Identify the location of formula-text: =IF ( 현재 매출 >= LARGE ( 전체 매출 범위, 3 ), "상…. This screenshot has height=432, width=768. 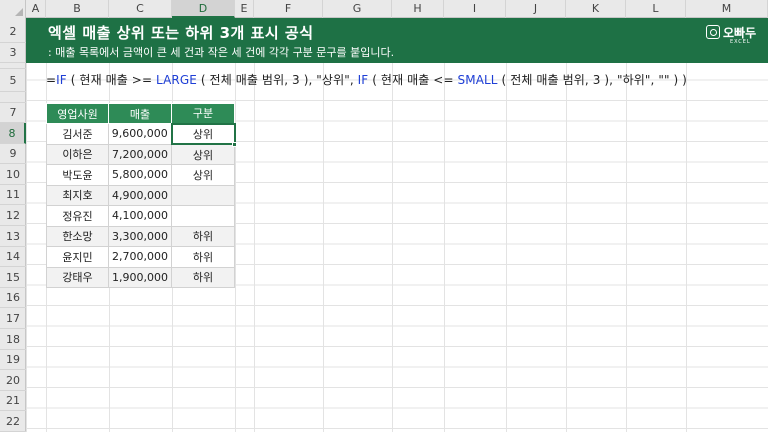
(366, 79).